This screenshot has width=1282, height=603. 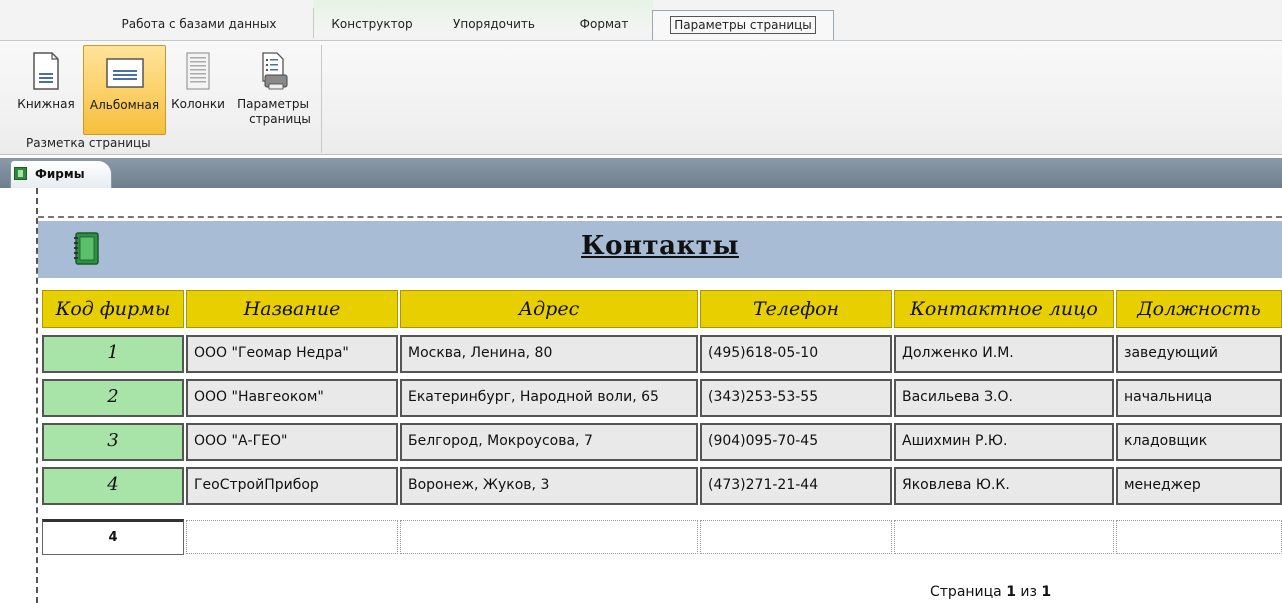 I want to click on column-header-position: Должность, so click(x=1199, y=309).